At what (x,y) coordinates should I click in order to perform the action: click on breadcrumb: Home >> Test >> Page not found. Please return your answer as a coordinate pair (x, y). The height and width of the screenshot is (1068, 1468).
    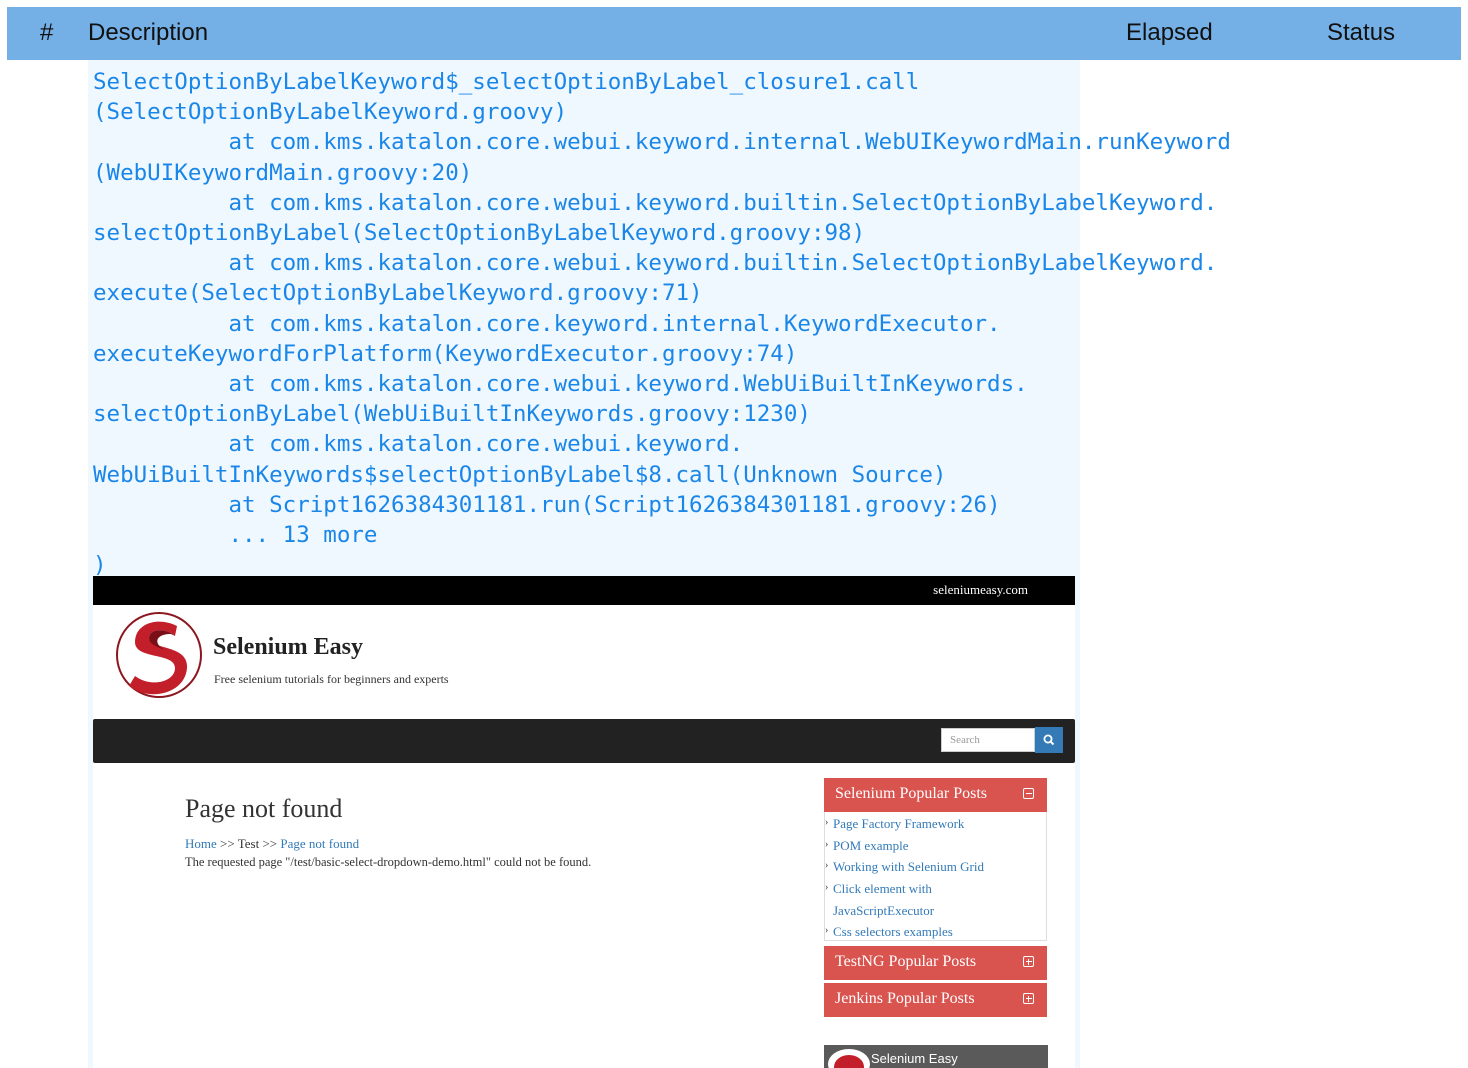
    Looking at the image, I should click on (272, 844).